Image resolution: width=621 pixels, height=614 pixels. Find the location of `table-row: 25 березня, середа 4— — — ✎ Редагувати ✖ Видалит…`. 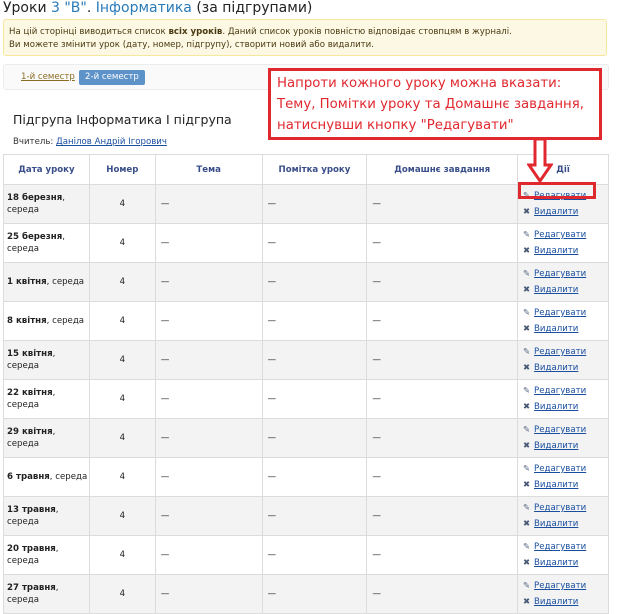

table-row: 25 березня, середа 4— — — ✎ Редагувати ✖ Видалит… is located at coordinates (306, 243).